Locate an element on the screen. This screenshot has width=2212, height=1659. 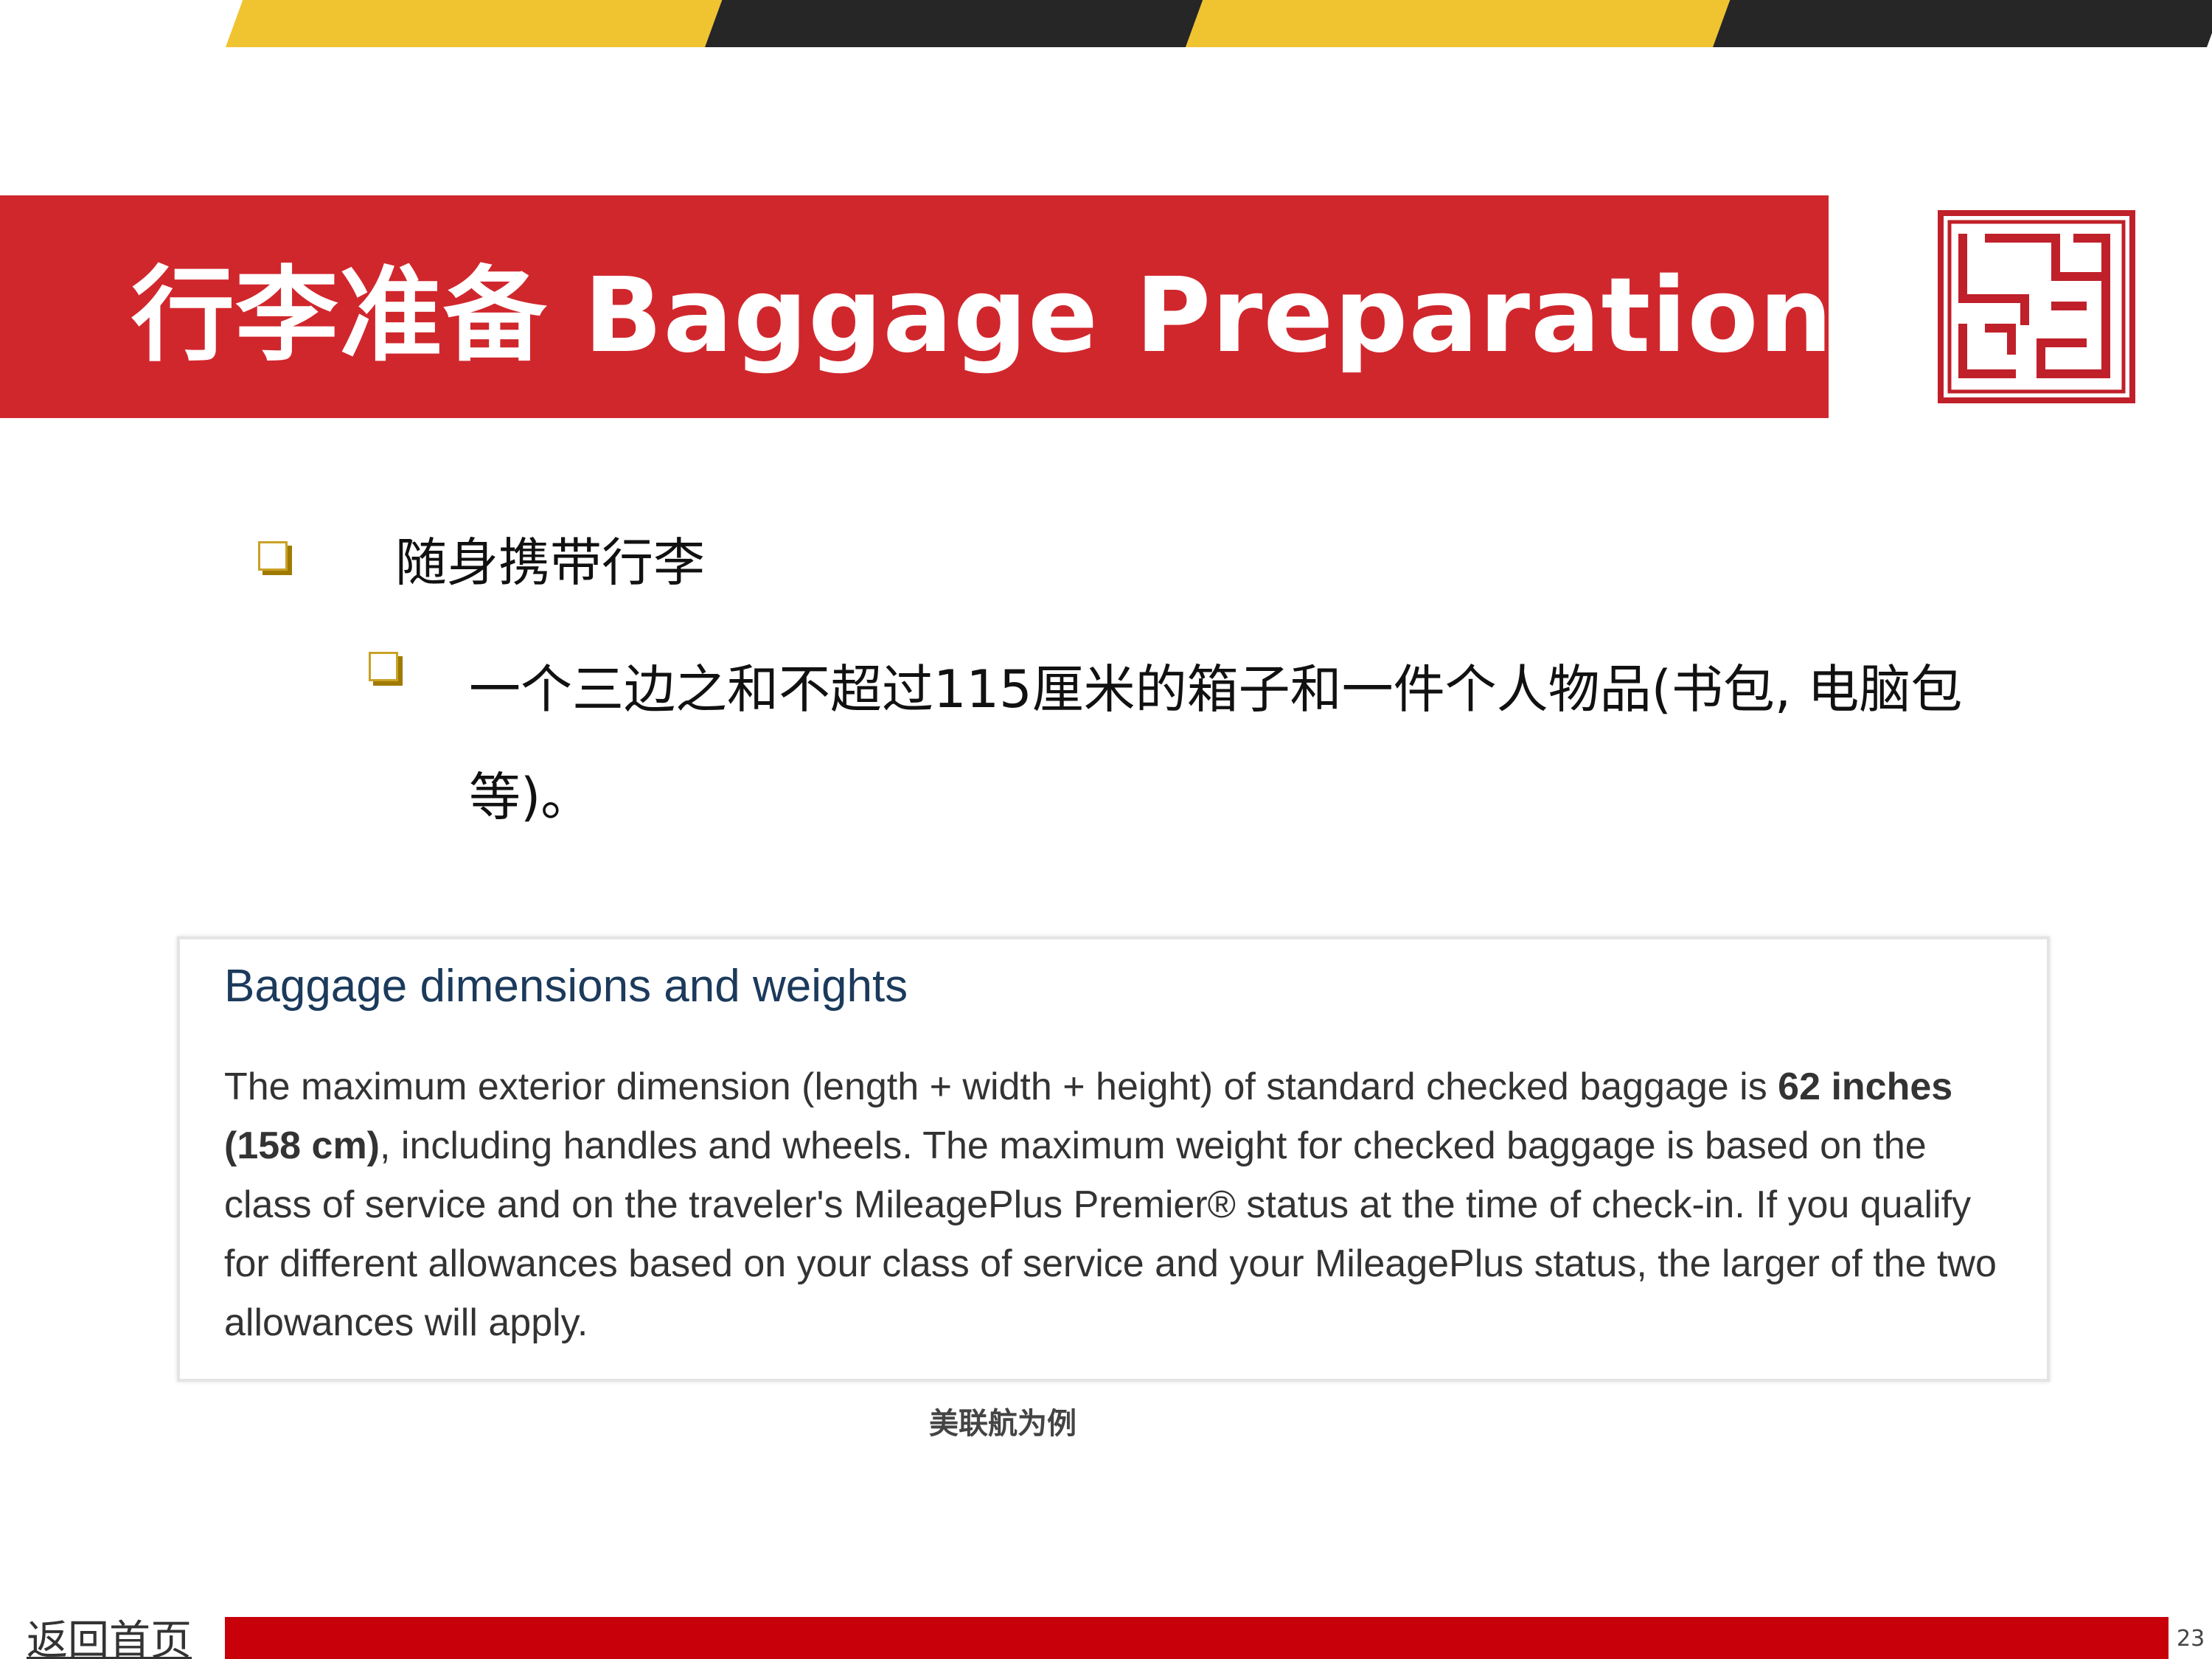
bullet-label-carry-on: 随身携带行李 is located at coordinates (550, 562).